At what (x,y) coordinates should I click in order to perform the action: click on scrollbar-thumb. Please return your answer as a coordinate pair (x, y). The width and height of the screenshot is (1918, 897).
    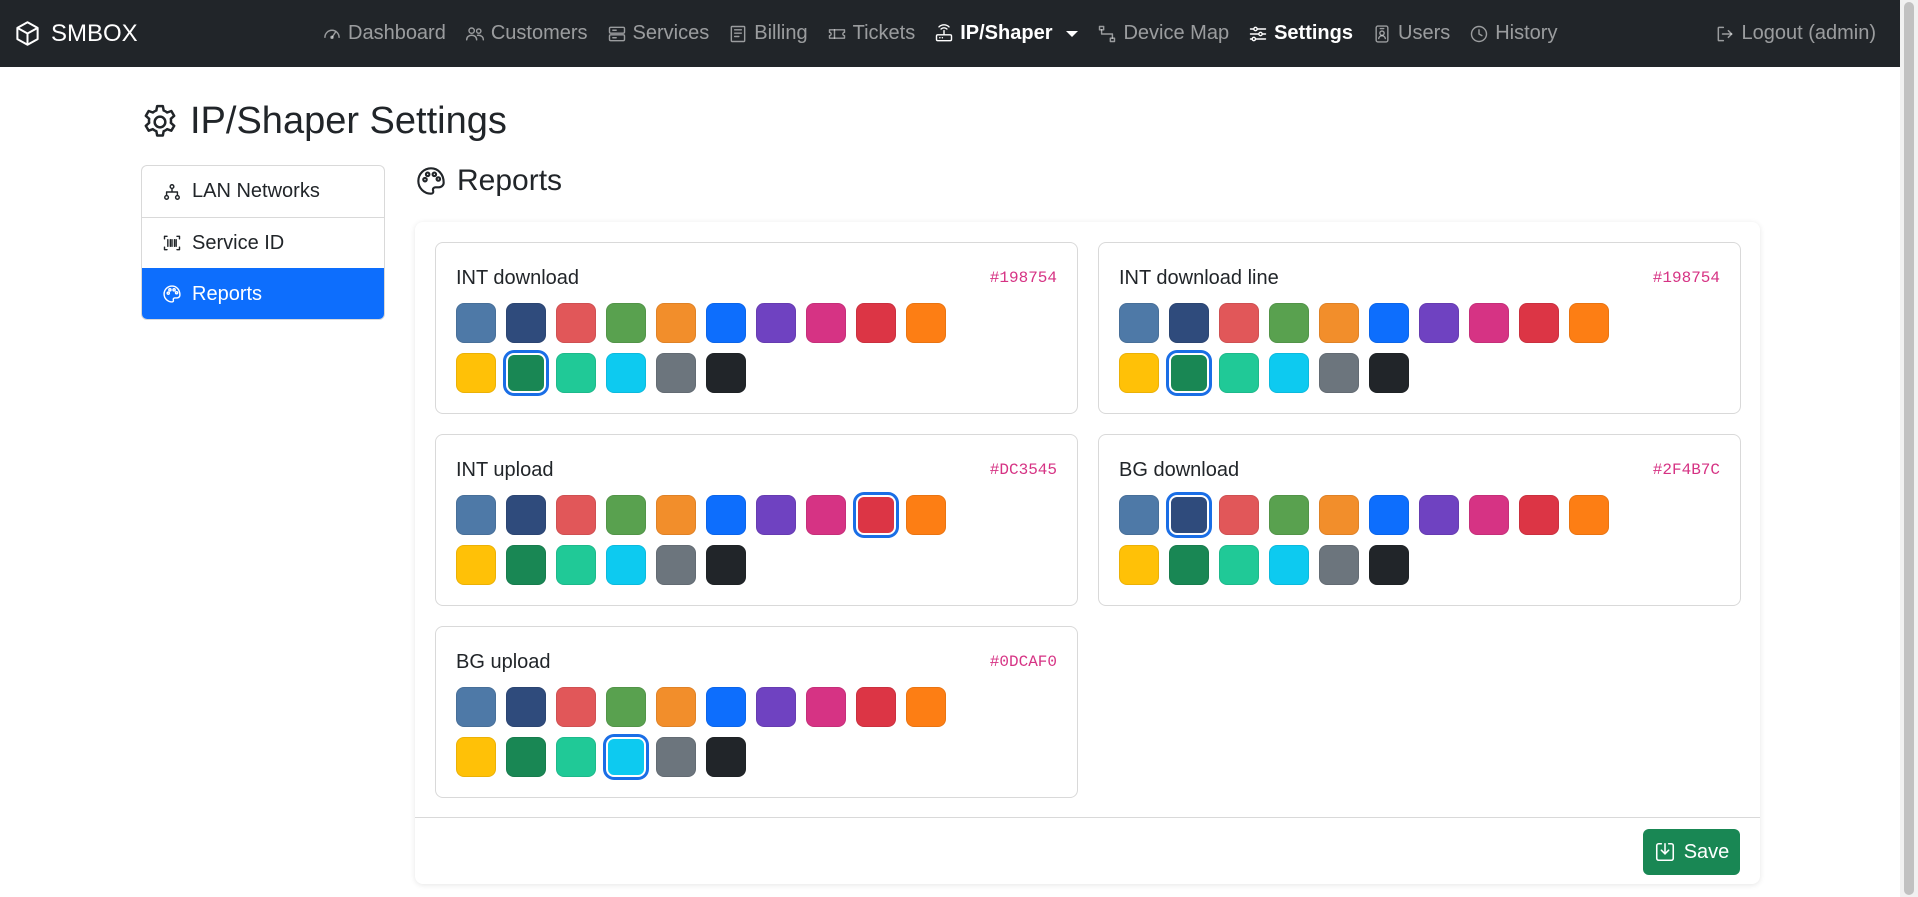
    Looking at the image, I should click on (1909, 448).